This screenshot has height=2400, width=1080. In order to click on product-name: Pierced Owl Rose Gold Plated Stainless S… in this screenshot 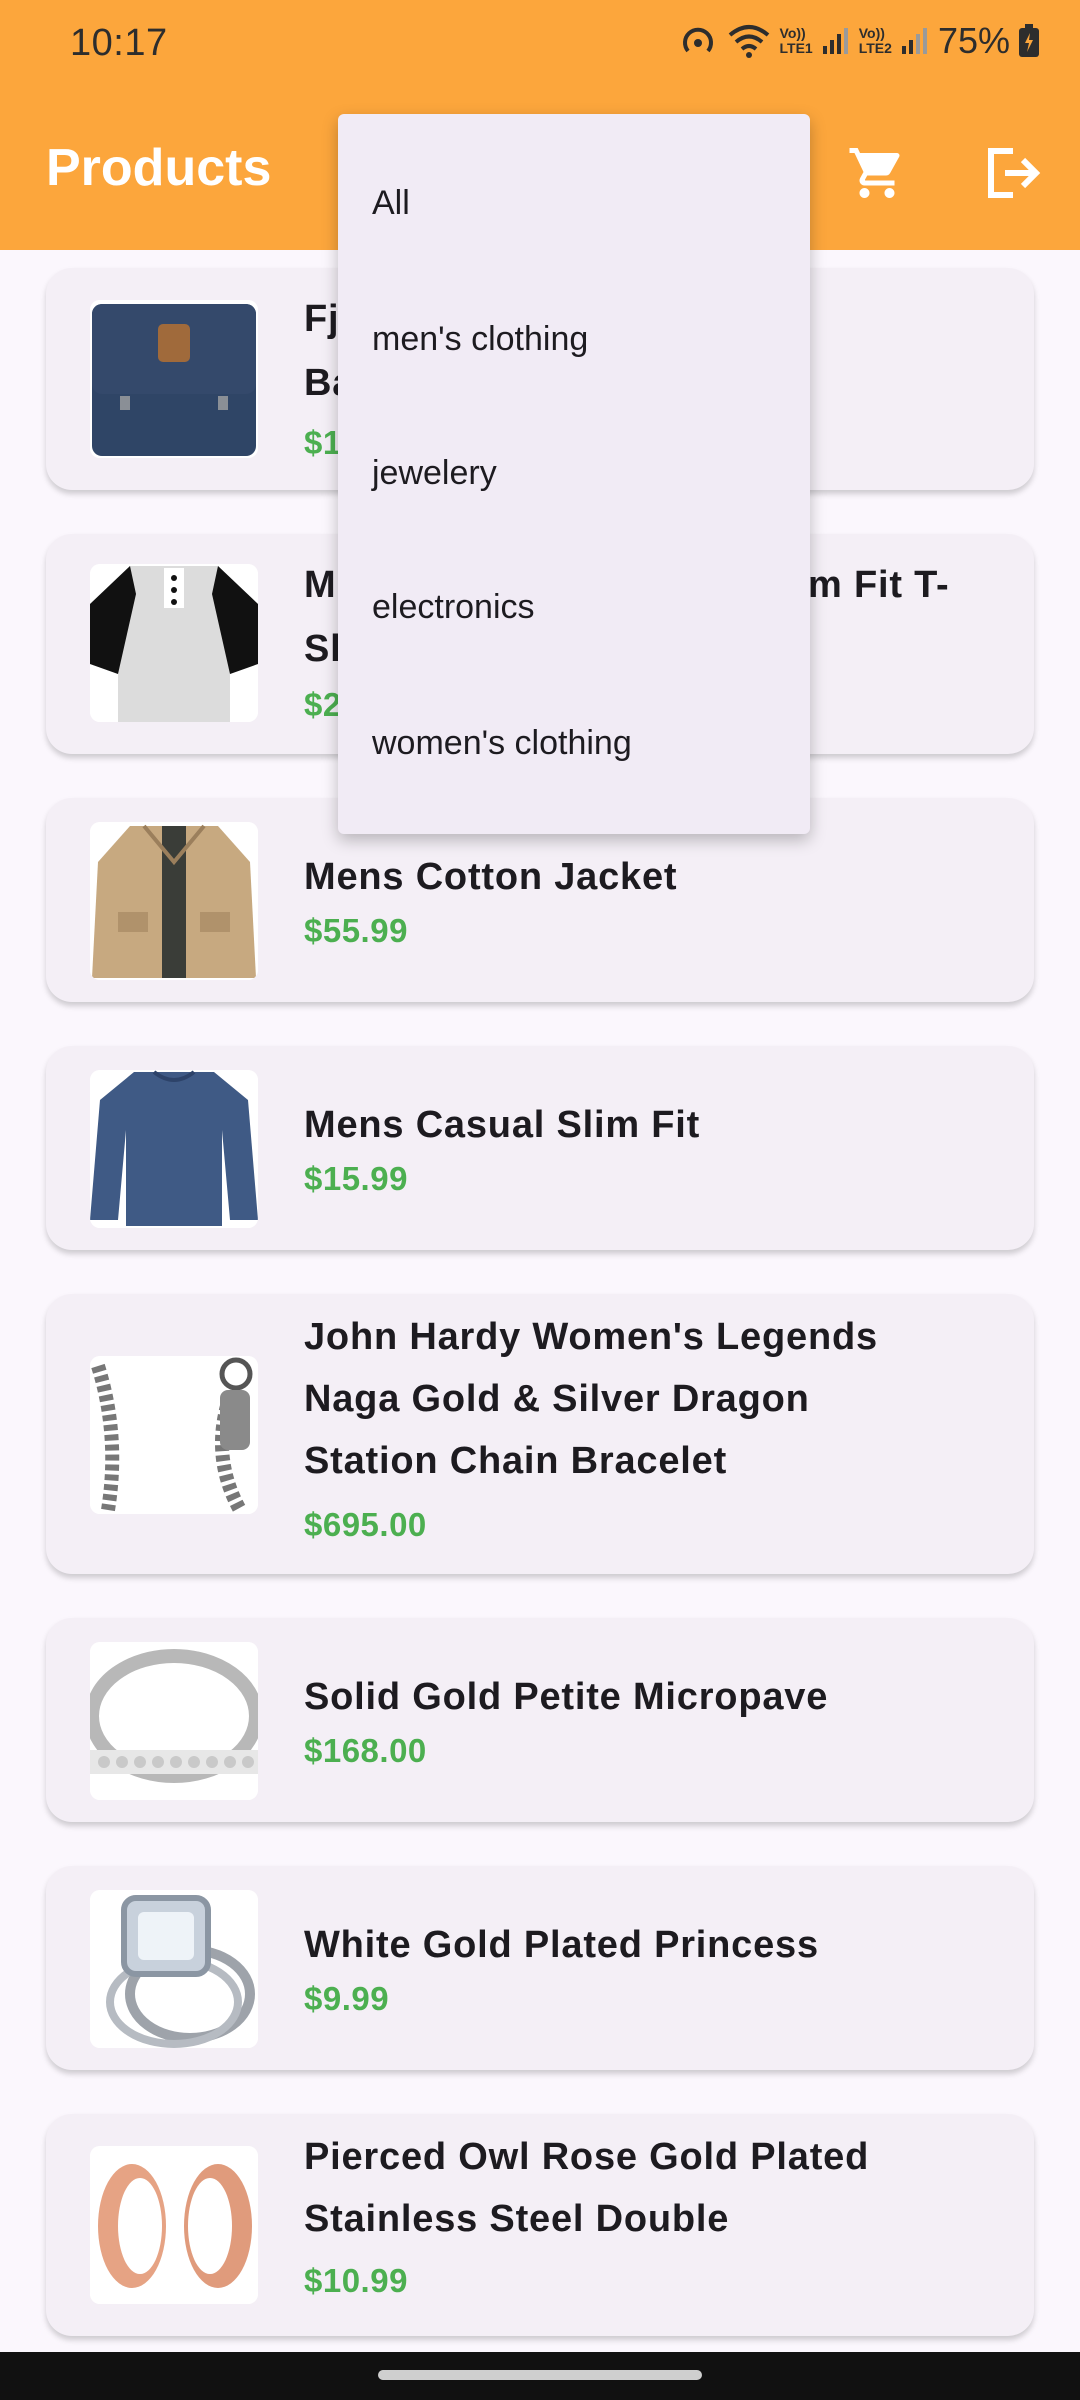, I will do `click(587, 2188)`.